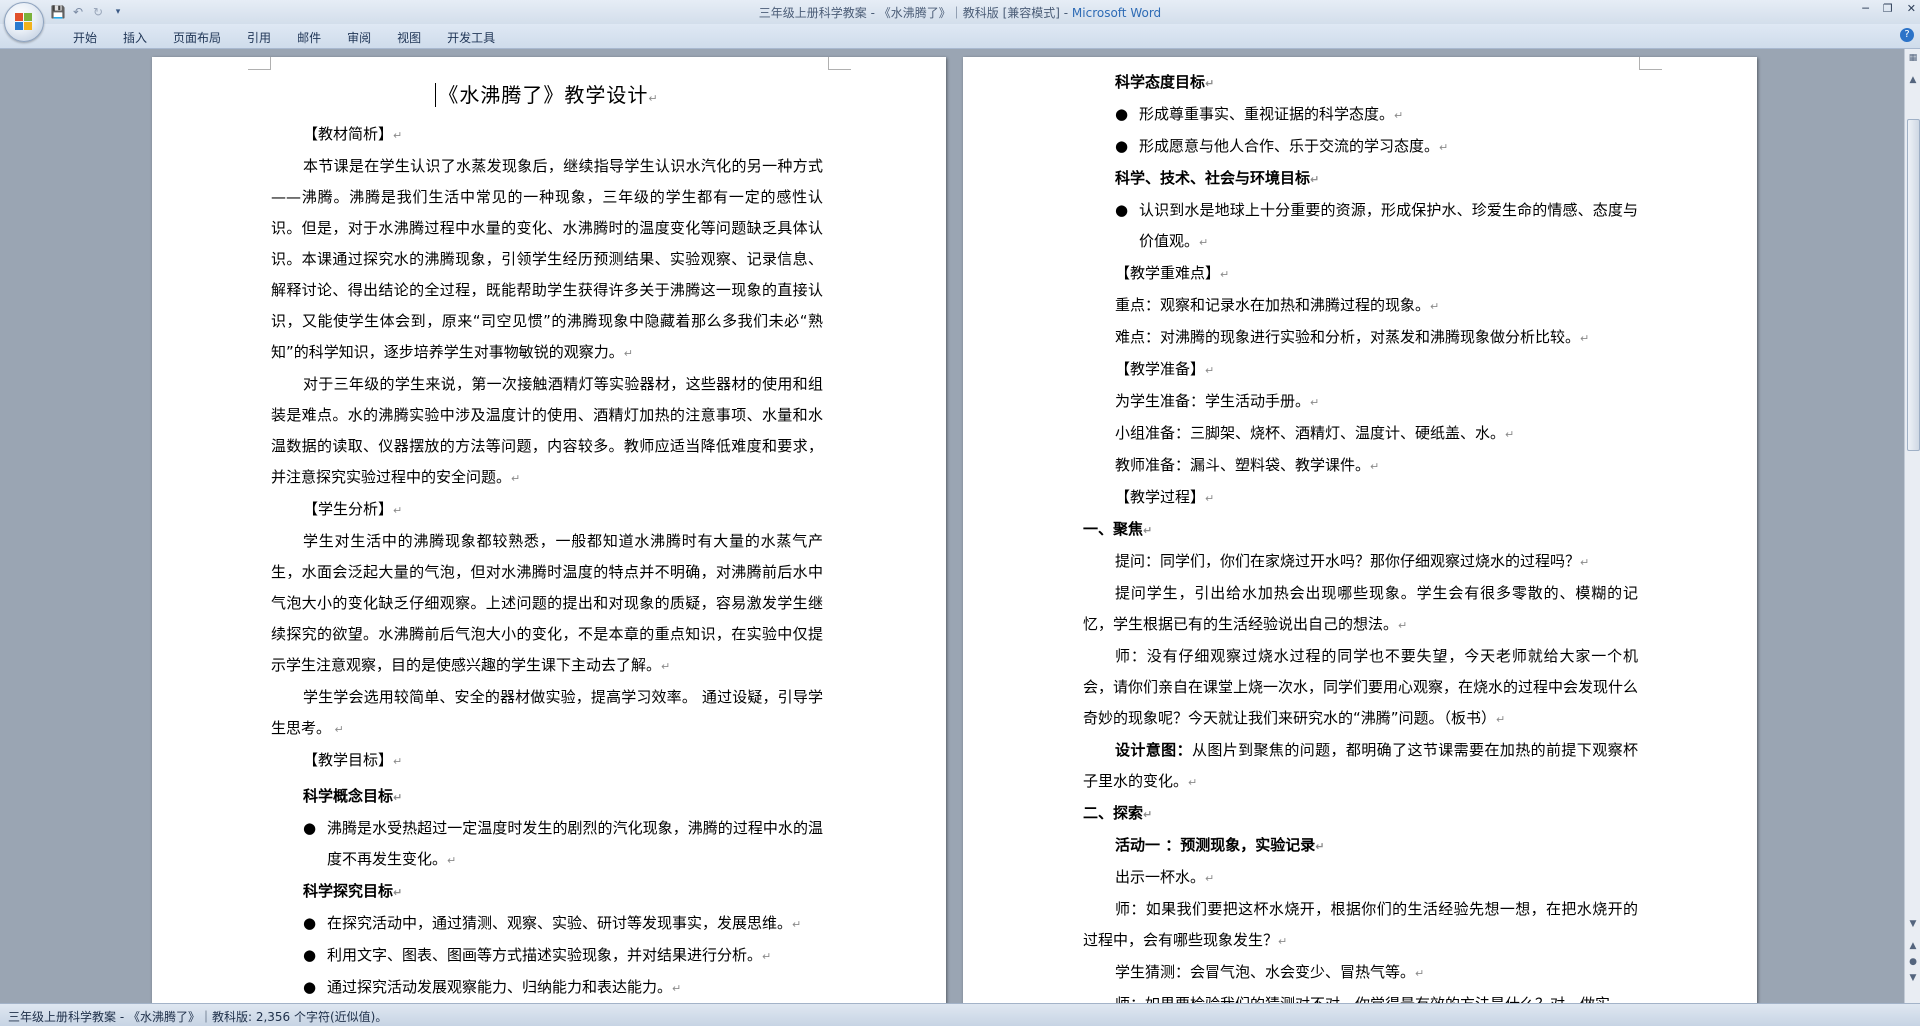 This screenshot has height=1026, width=1920. I want to click on section-heading: 【教材简析】↵, so click(353, 134).